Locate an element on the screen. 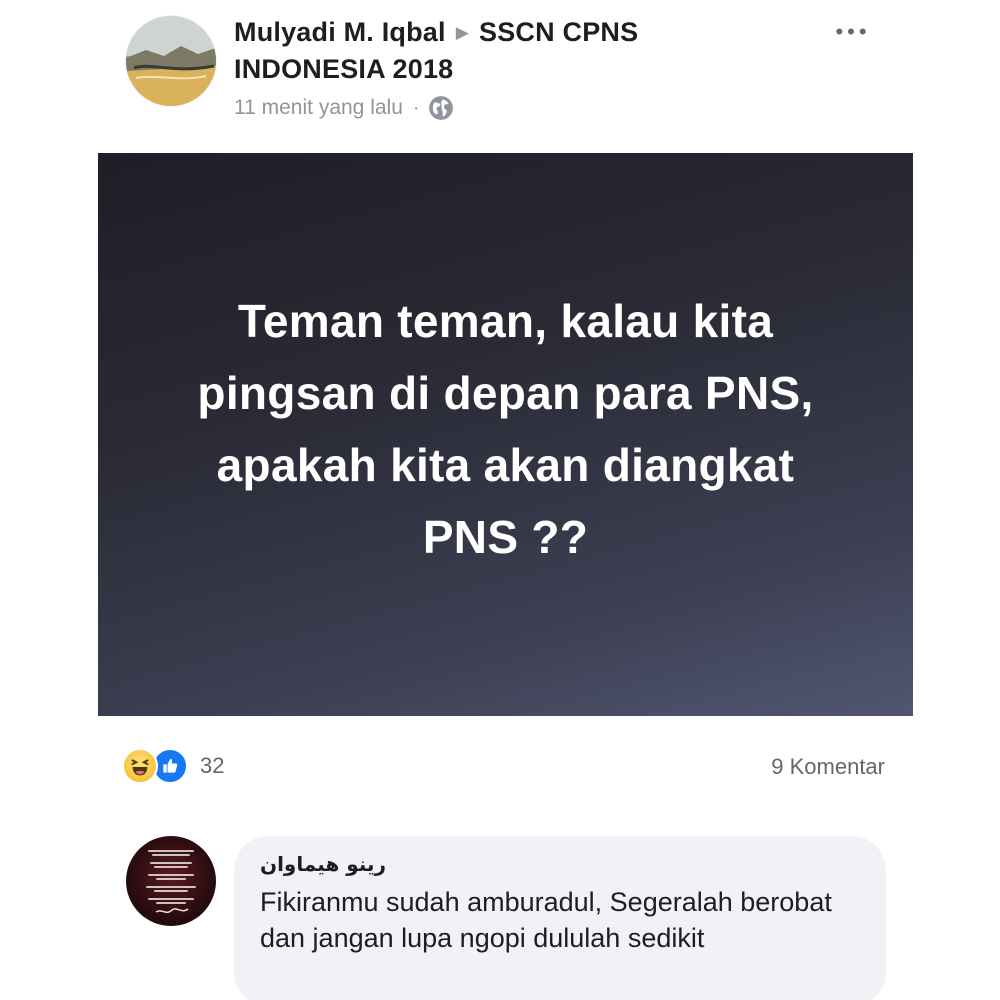  comments-count-link: 9 Komentar is located at coordinates (828, 767).